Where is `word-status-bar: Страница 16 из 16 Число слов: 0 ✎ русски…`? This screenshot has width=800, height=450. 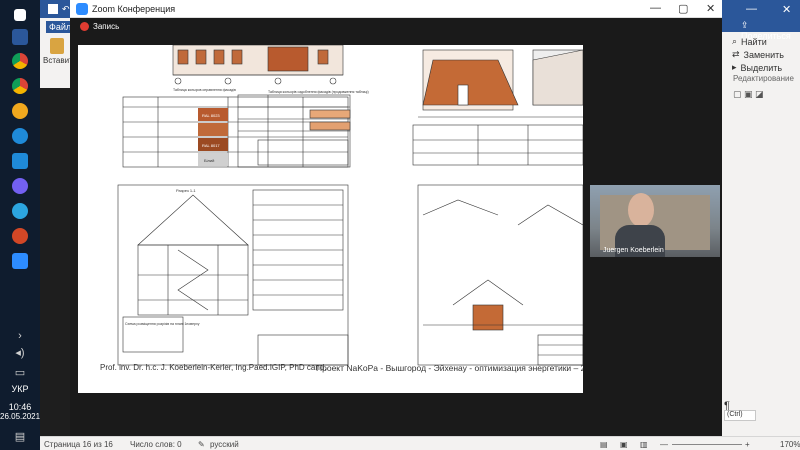 word-status-bar: Страница 16 из 16 Число слов: 0 ✎ русски… is located at coordinates (420, 443).